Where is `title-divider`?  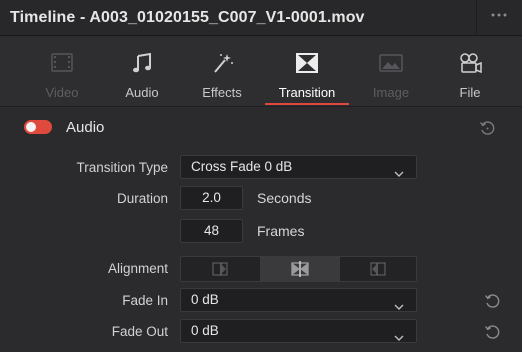 title-divider is located at coordinates (476, 18).